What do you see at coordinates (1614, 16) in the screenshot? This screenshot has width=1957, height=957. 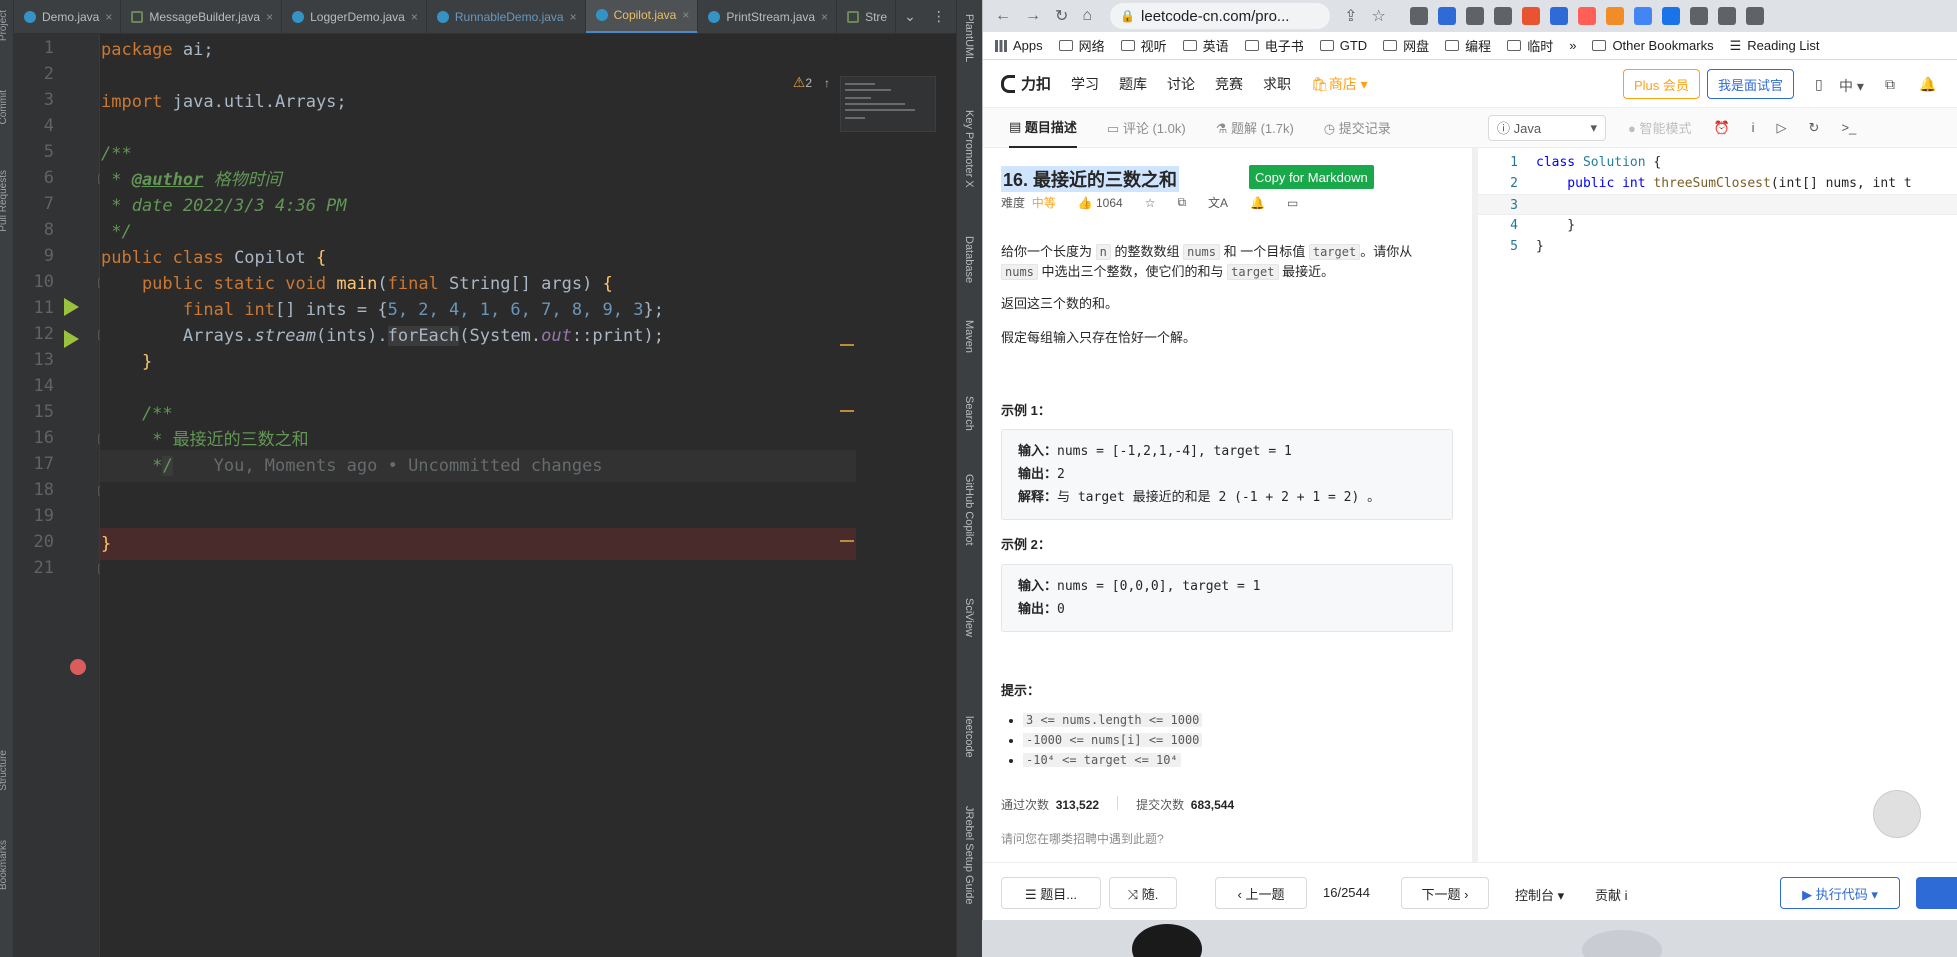 I see `rss-icon` at bounding box center [1614, 16].